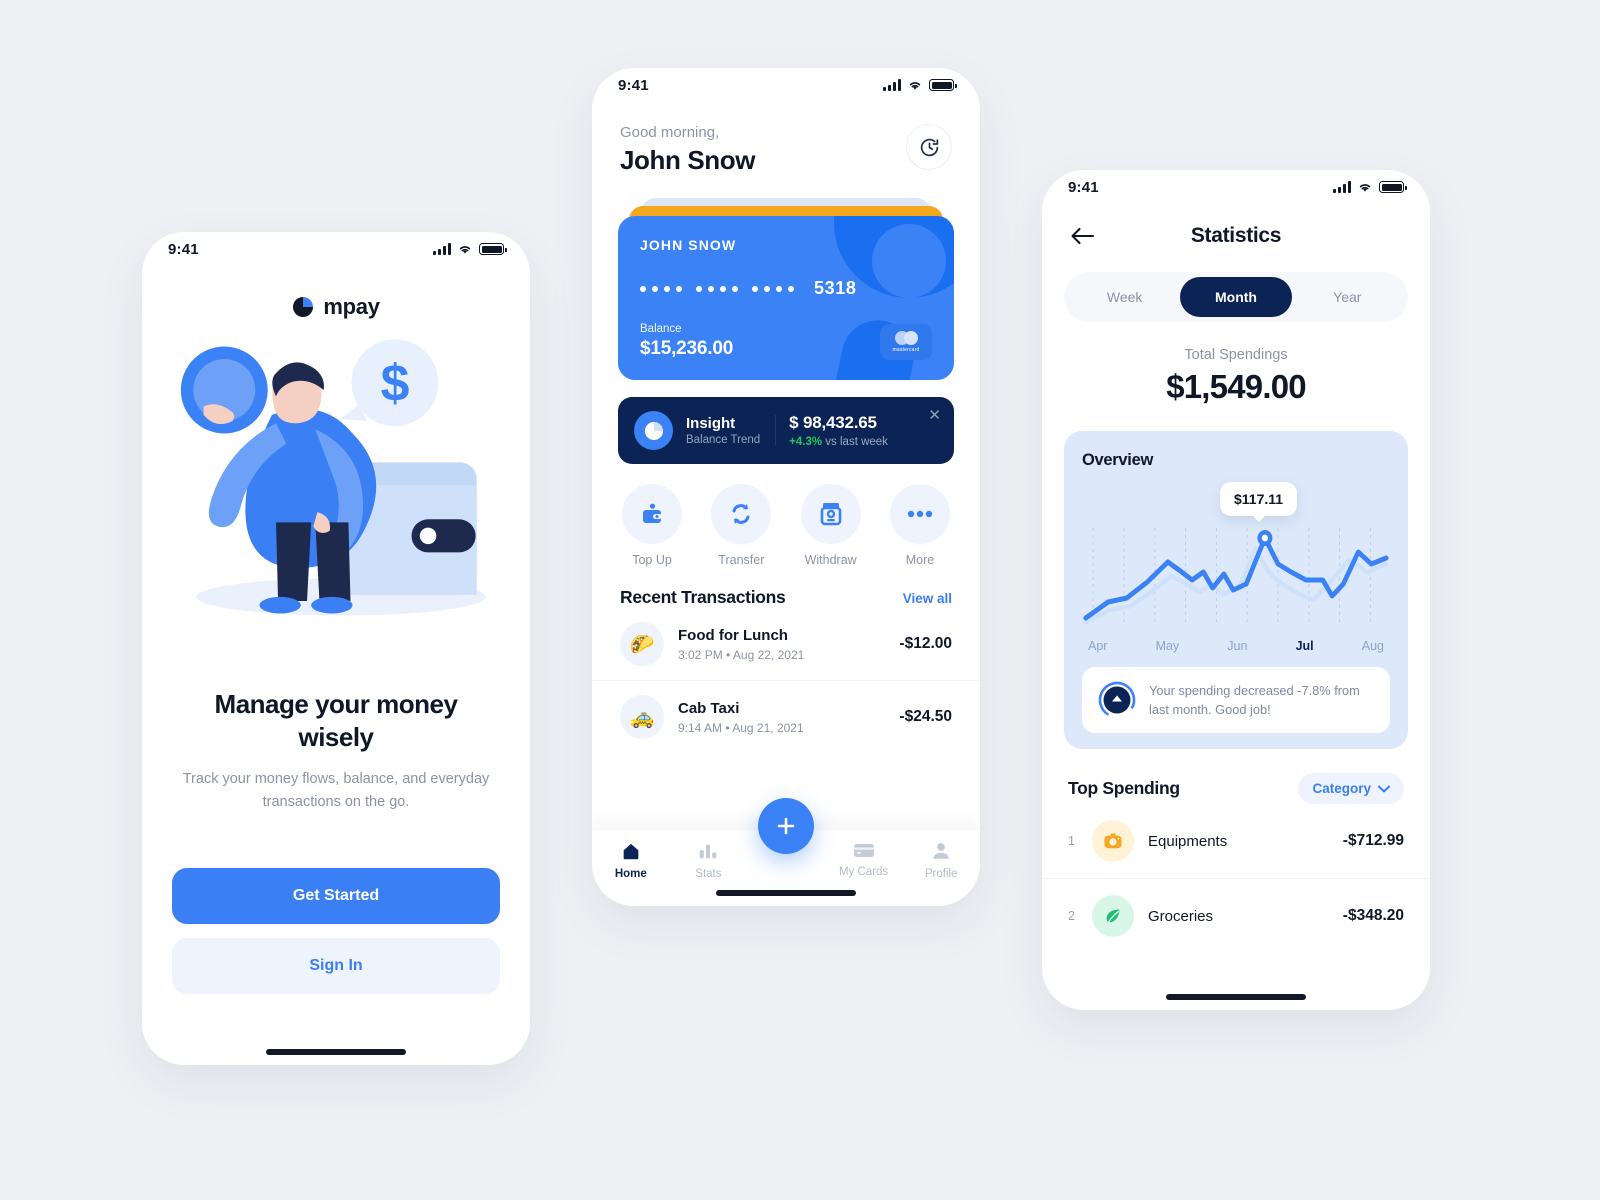 This screenshot has width=1600, height=1200. Describe the element at coordinates (855, 442) in the screenshot. I see `insight-delta-suffix: vs last week` at that location.